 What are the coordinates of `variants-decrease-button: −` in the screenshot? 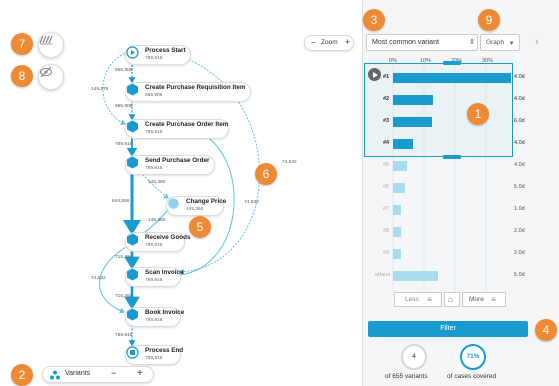 It's located at (113, 373).